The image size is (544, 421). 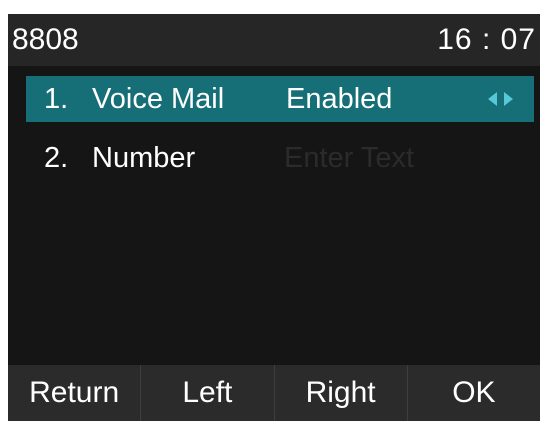 What do you see at coordinates (75, 393) in the screenshot?
I see `return-softkey: Return` at bounding box center [75, 393].